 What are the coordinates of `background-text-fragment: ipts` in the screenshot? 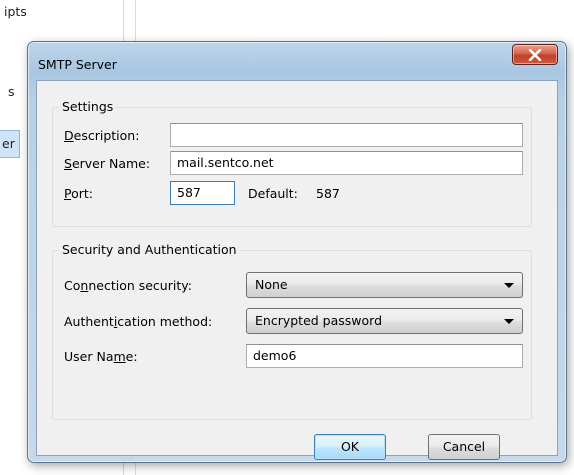 It's located at (15, 11).